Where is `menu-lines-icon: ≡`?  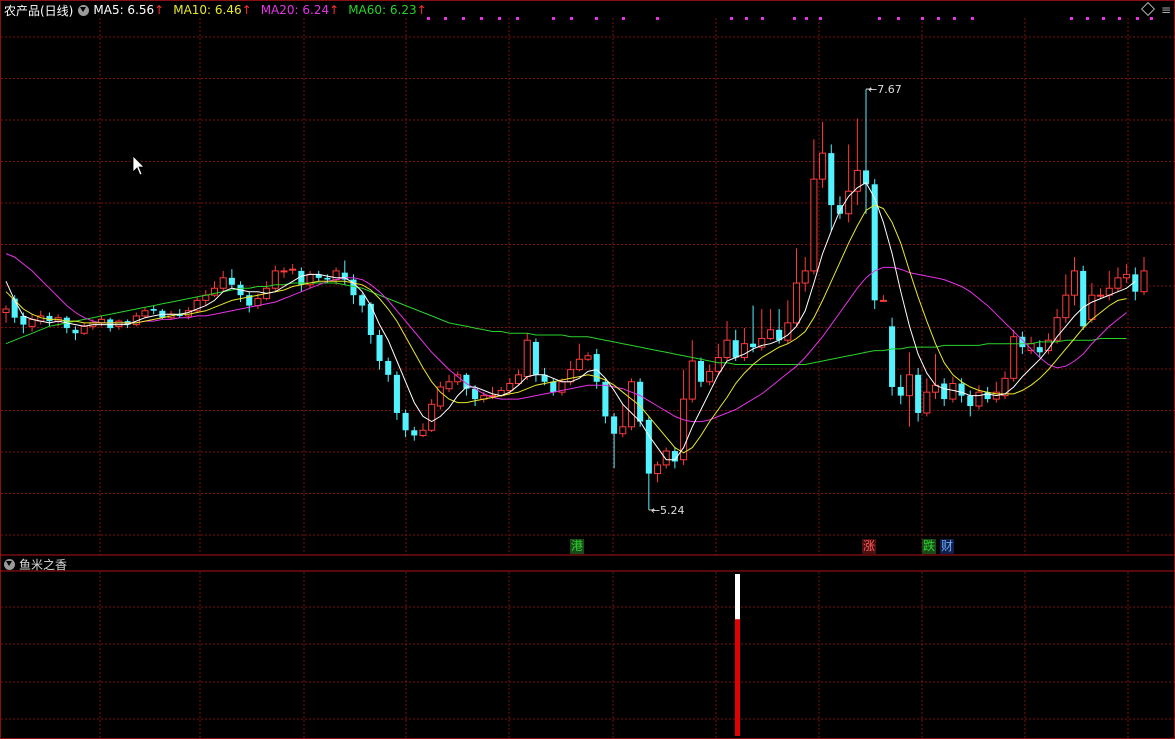
menu-lines-icon: ≡ is located at coordinates (1166, 10).